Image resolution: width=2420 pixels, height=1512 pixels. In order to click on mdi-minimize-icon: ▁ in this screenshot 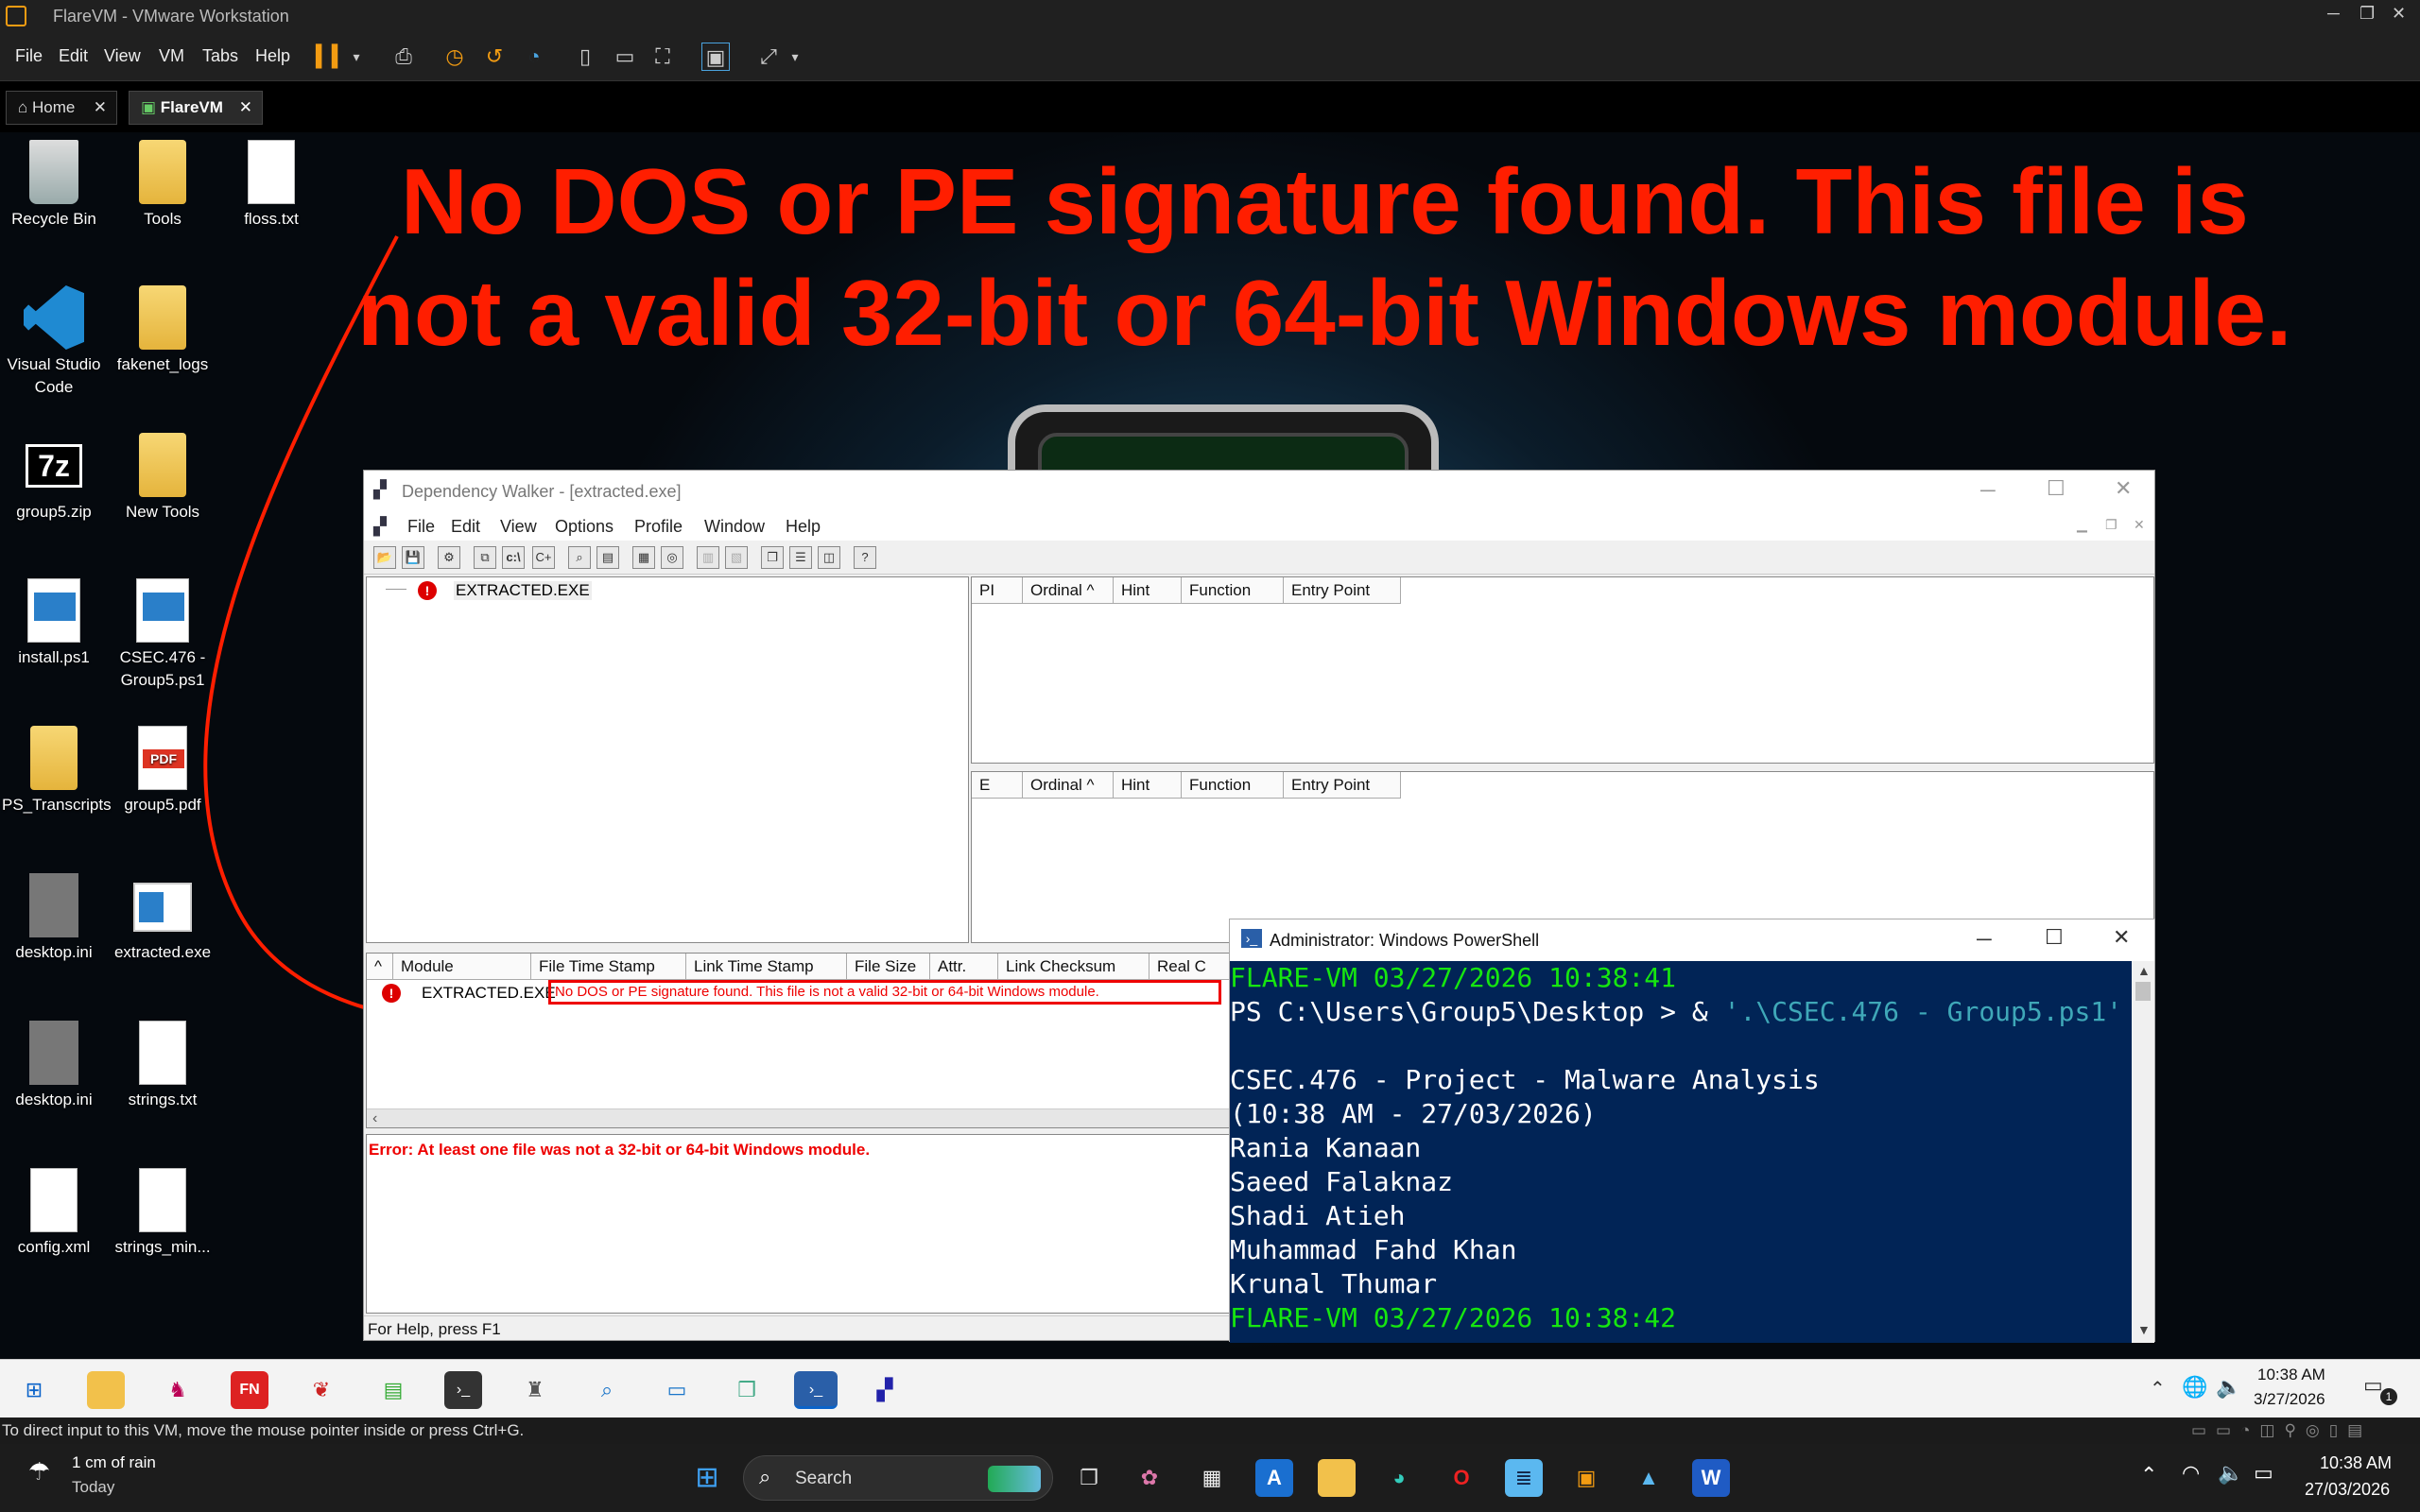, I will do `click(2082, 525)`.